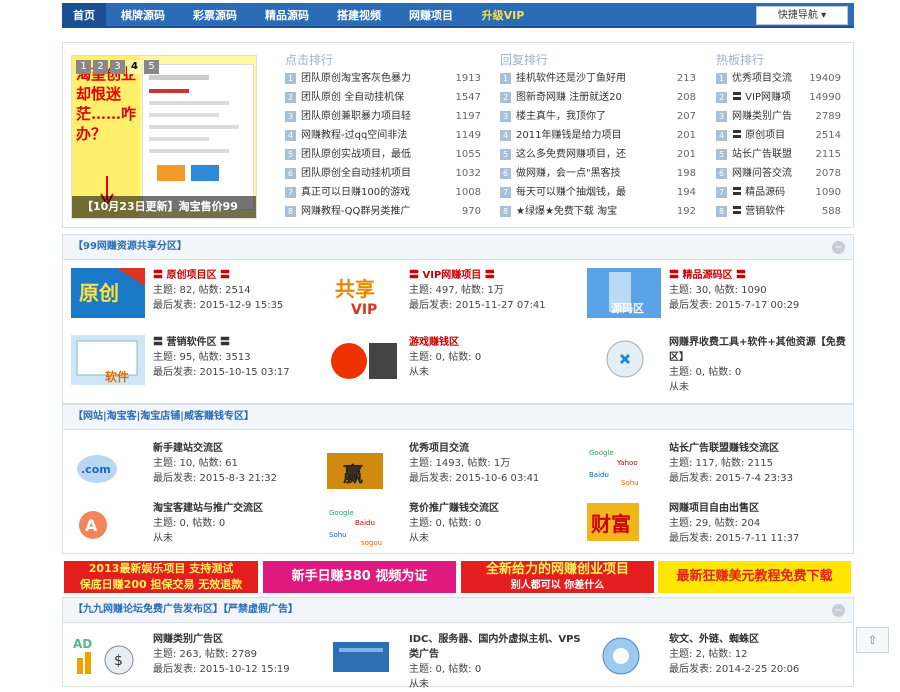 The width and height of the screenshot is (900, 692). I want to click on forum-name-link: 软文、外链、蜘蛛区, so click(759, 639).